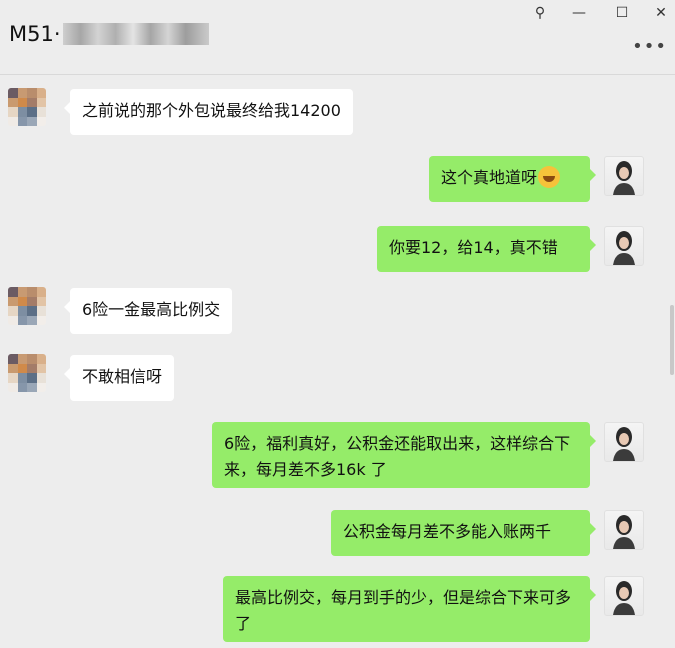 The width and height of the screenshot is (675, 648). I want to click on chat-header: M51· ⚲ — ☐ ✕ •••, so click(337, 37).